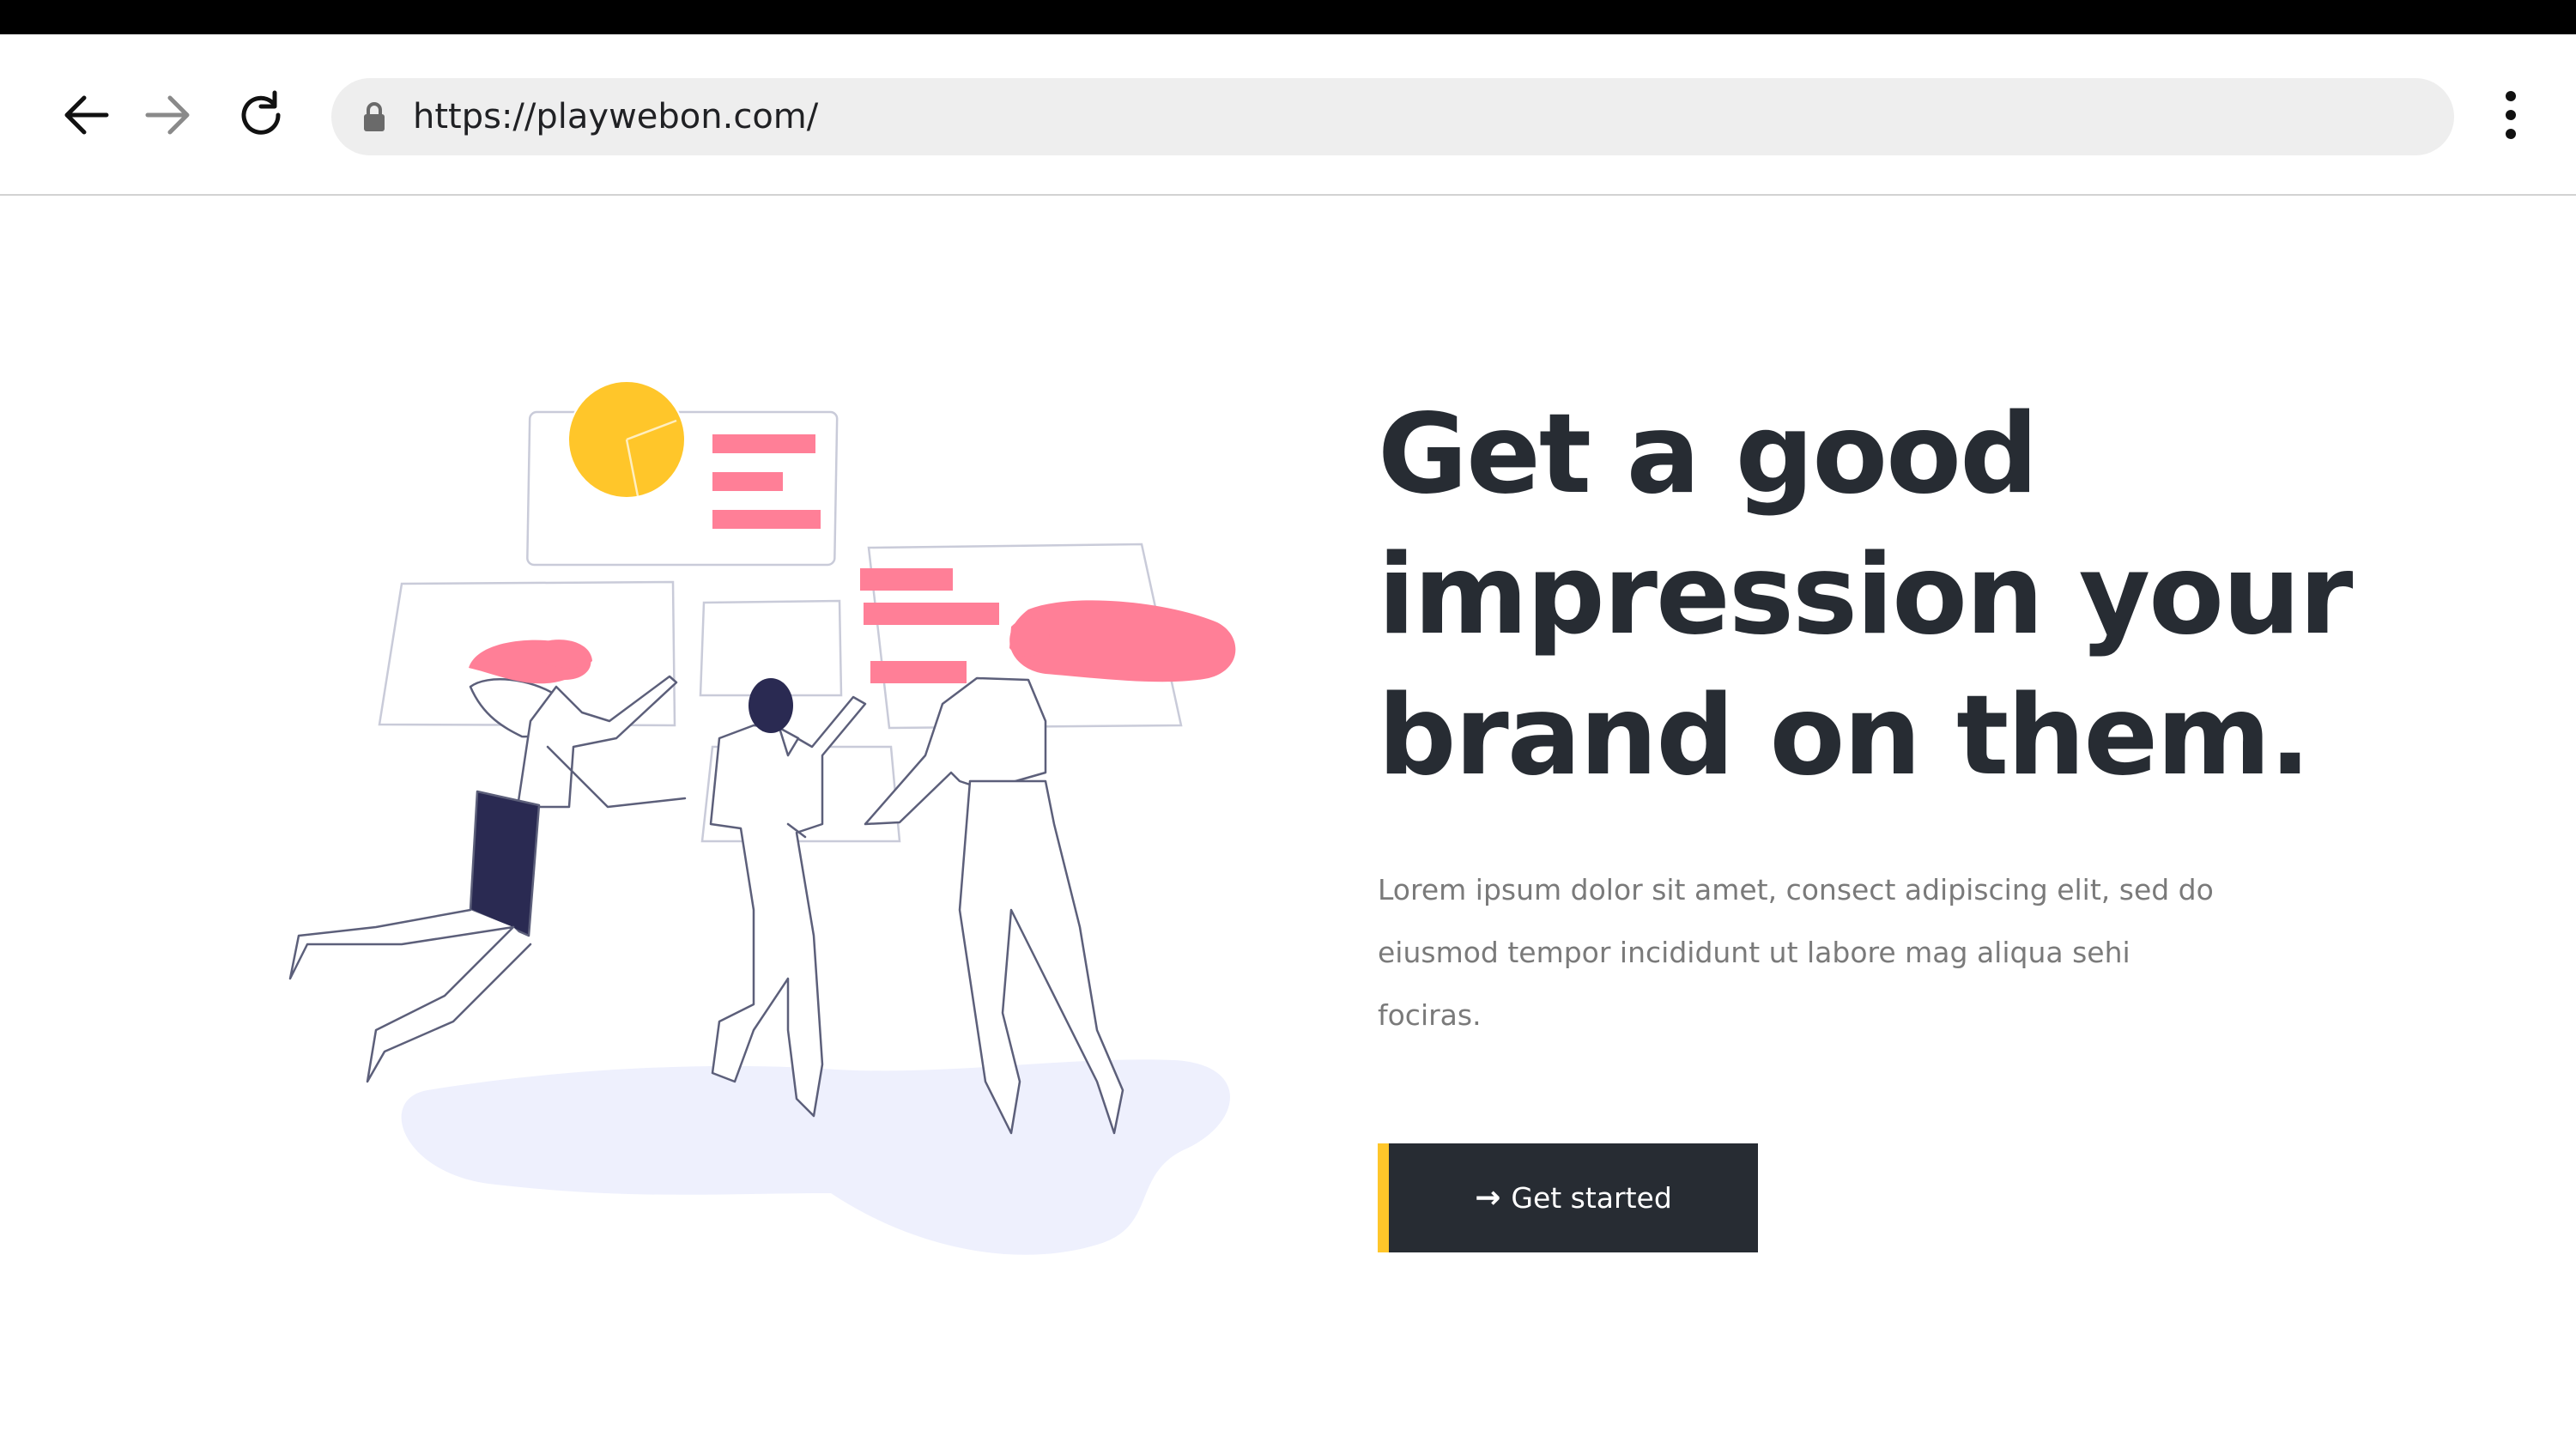 The image size is (2576, 1449). I want to click on more-vertical-icon, so click(2511, 96).